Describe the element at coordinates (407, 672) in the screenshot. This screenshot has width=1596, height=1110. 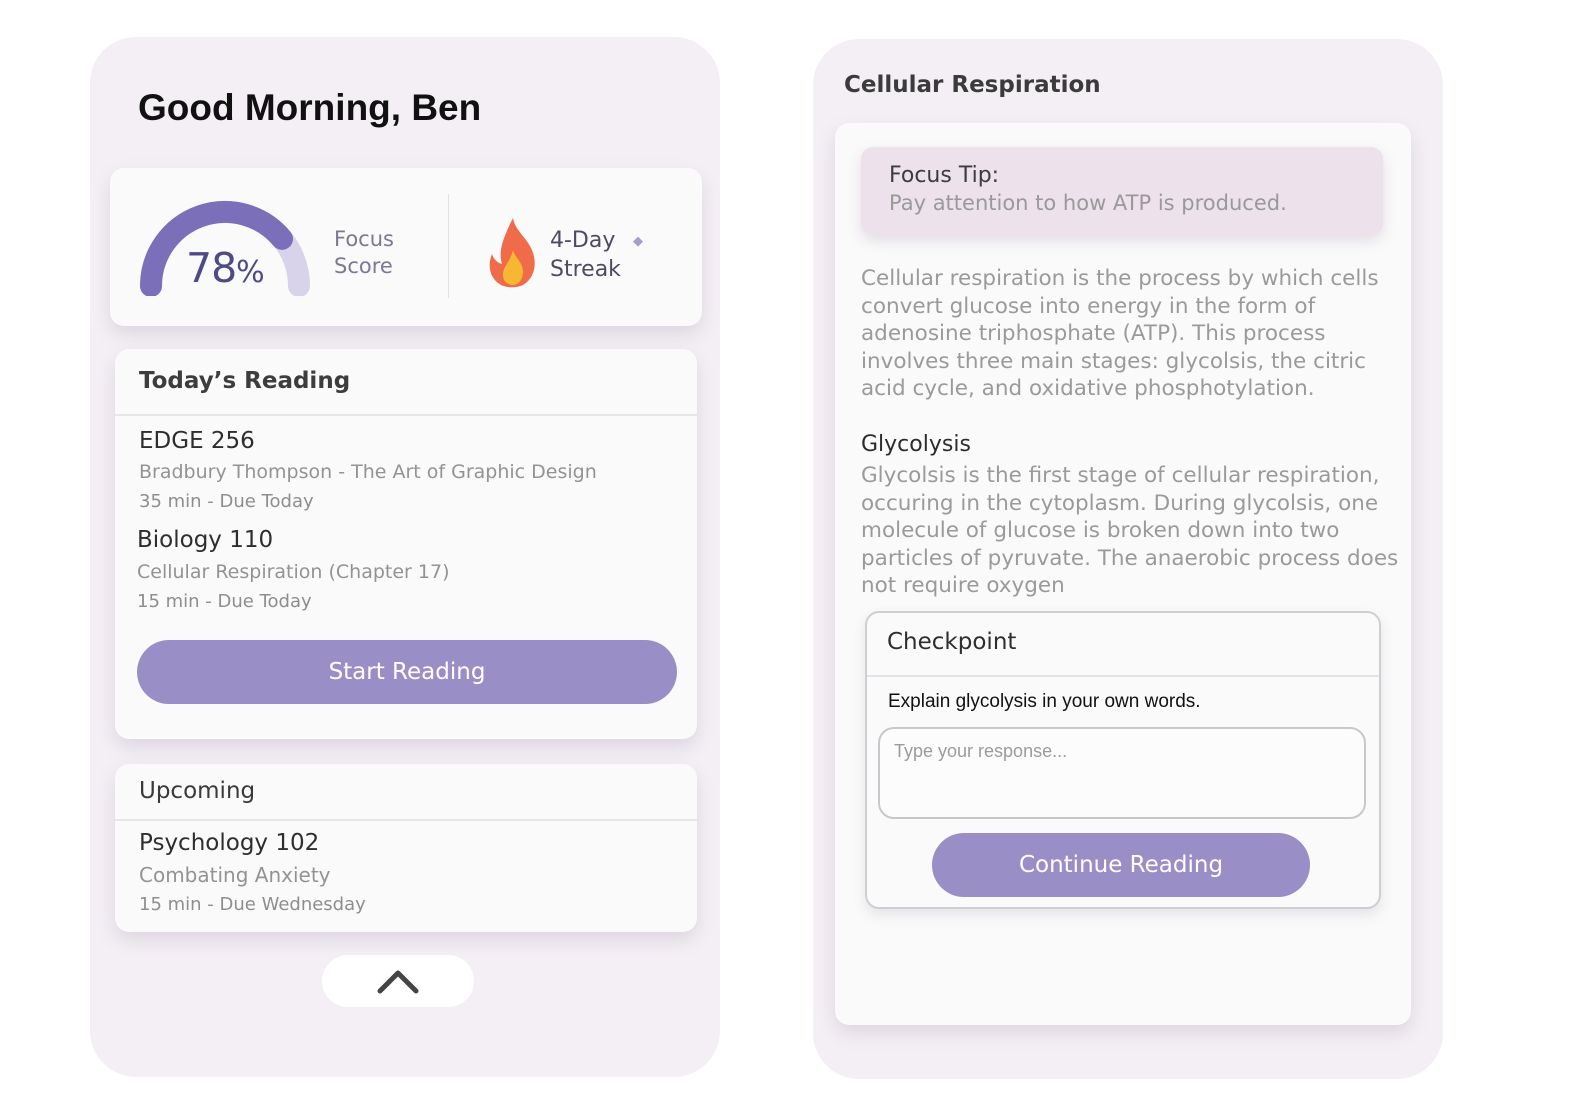
I see `start-reading-button: Start Reading` at that location.